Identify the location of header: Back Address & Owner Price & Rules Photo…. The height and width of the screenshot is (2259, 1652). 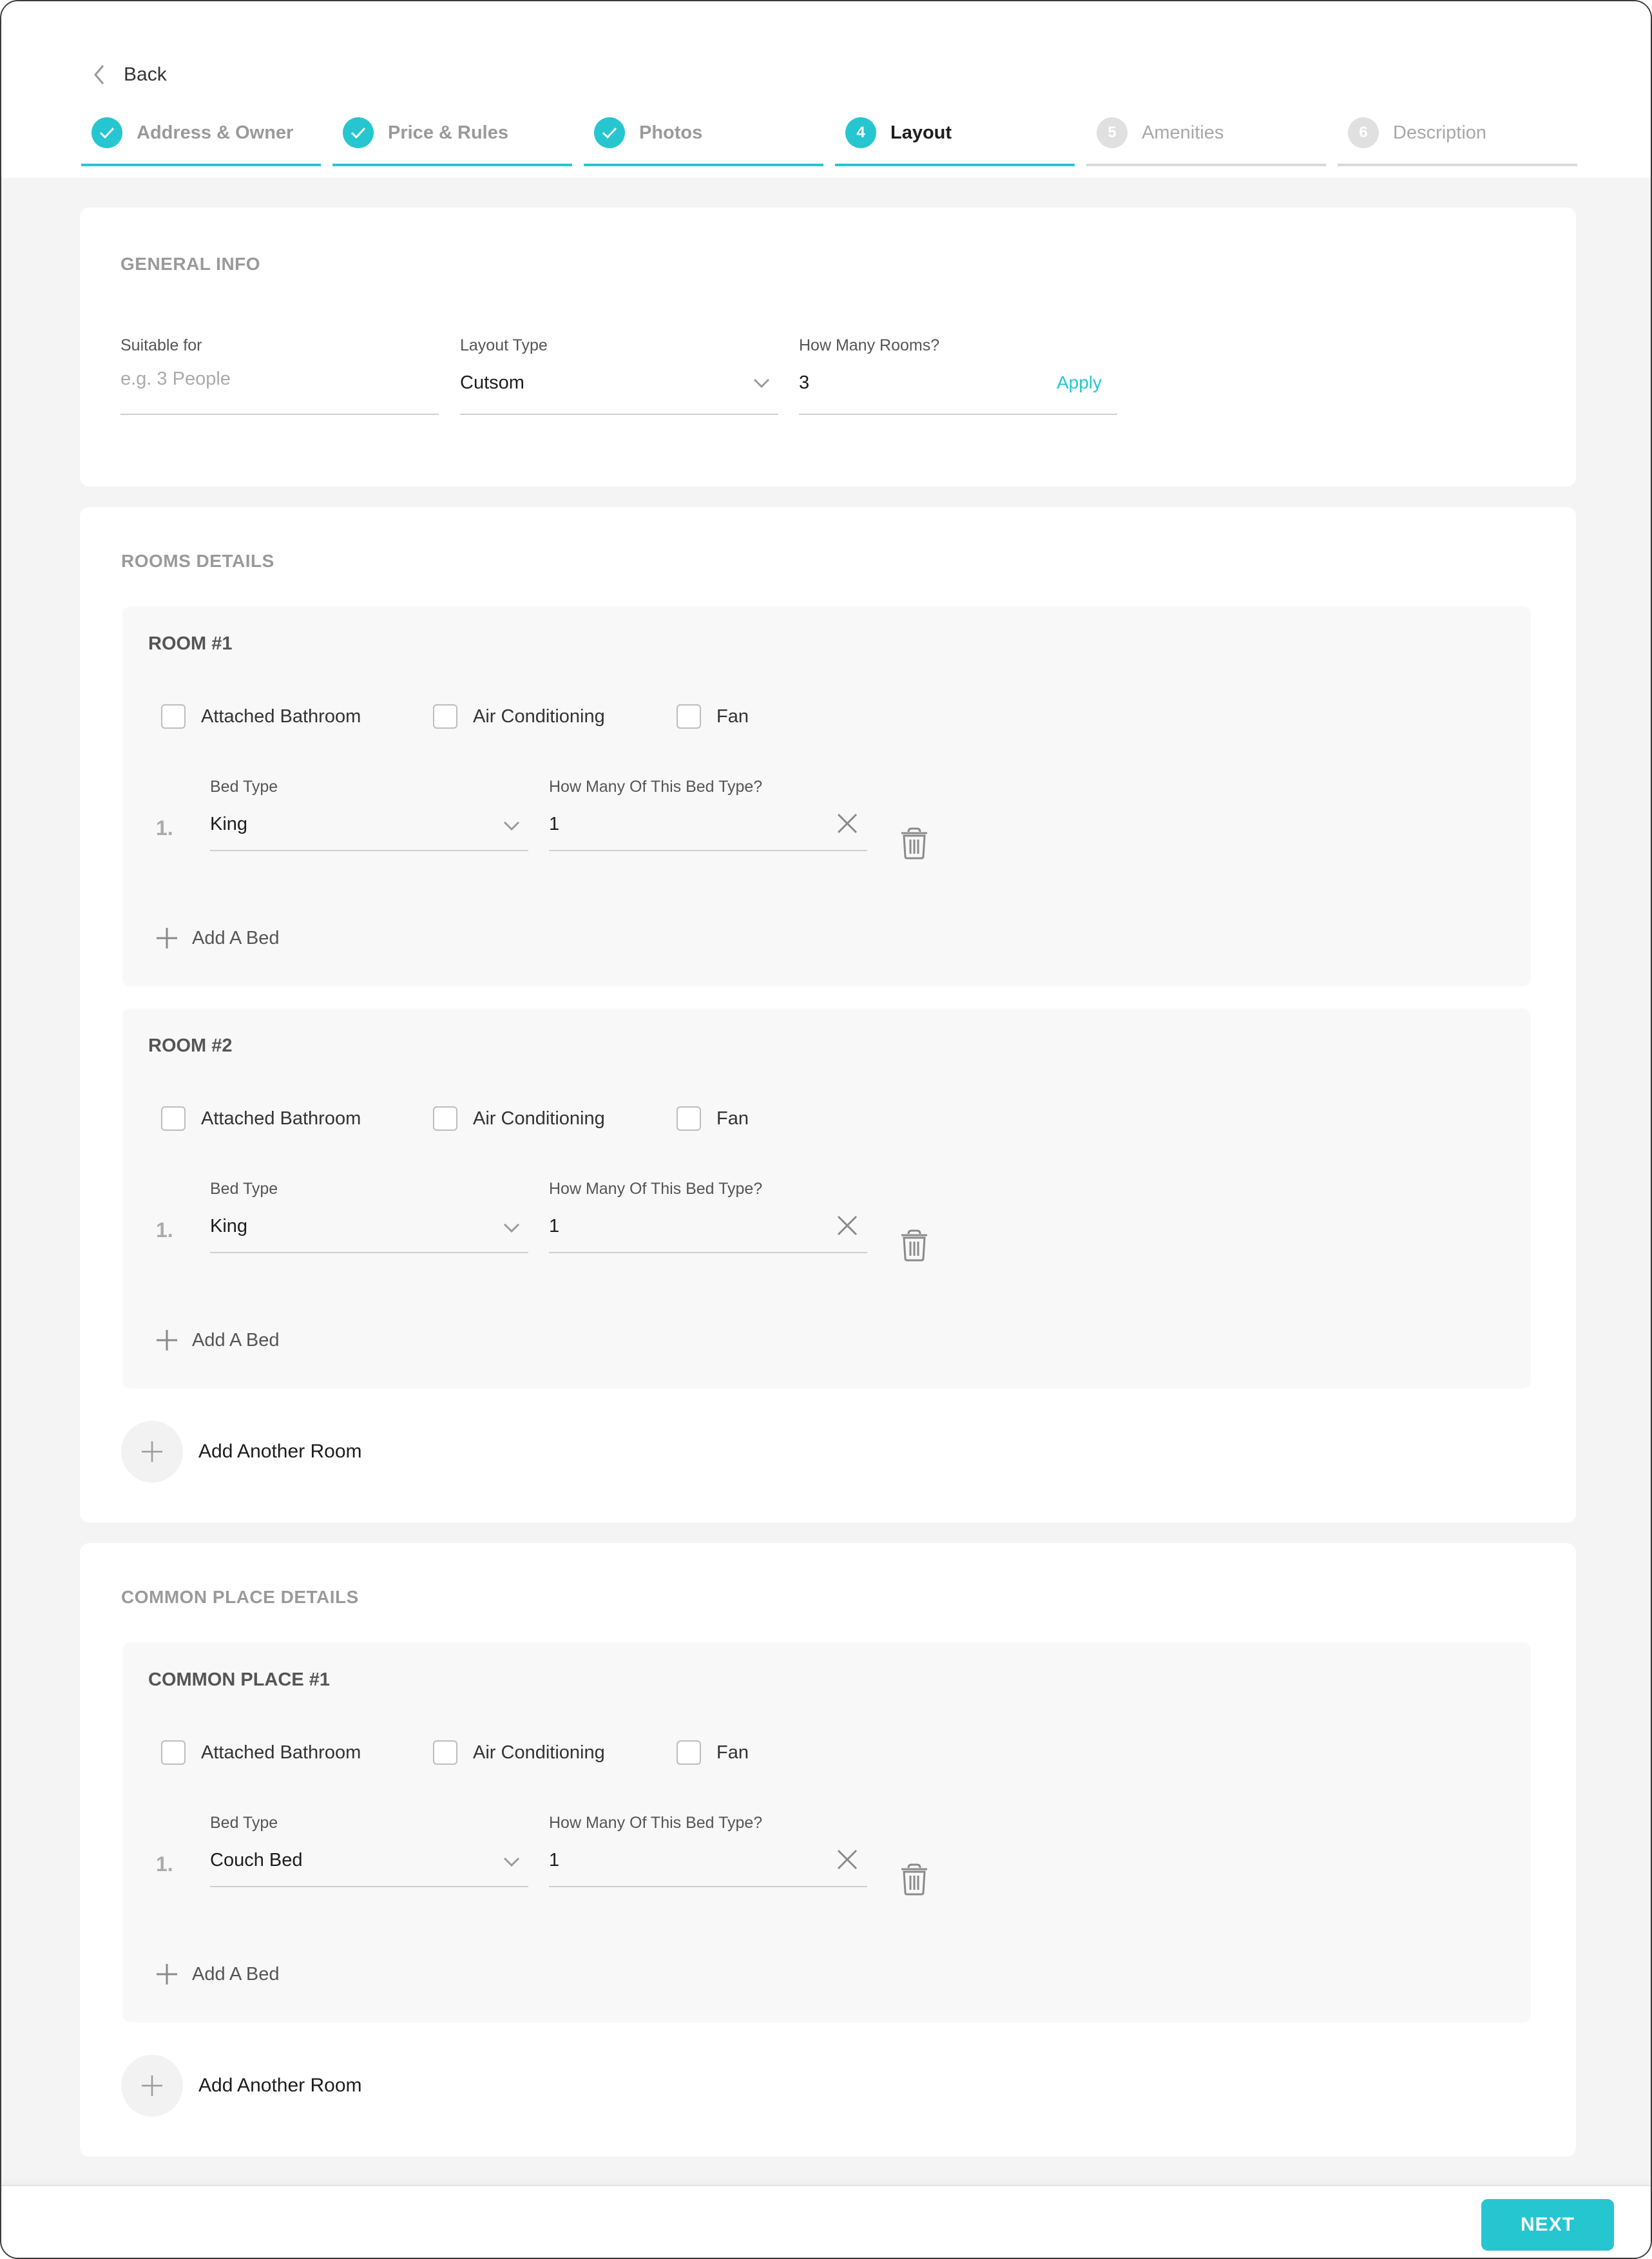
(826, 90).